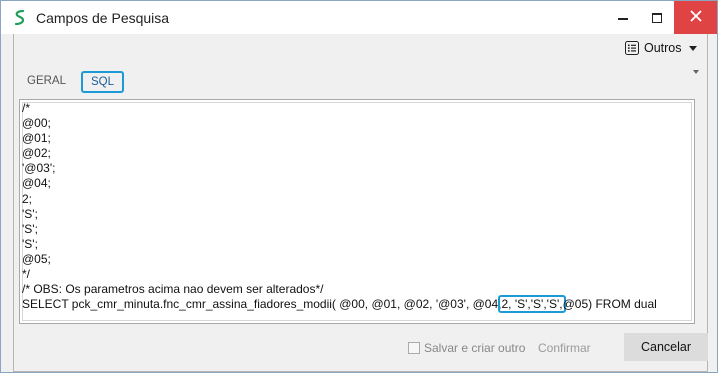  Describe the element at coordinates (666, 347) in the screenshot. I see `cancel-button: Cancelar` at that location.